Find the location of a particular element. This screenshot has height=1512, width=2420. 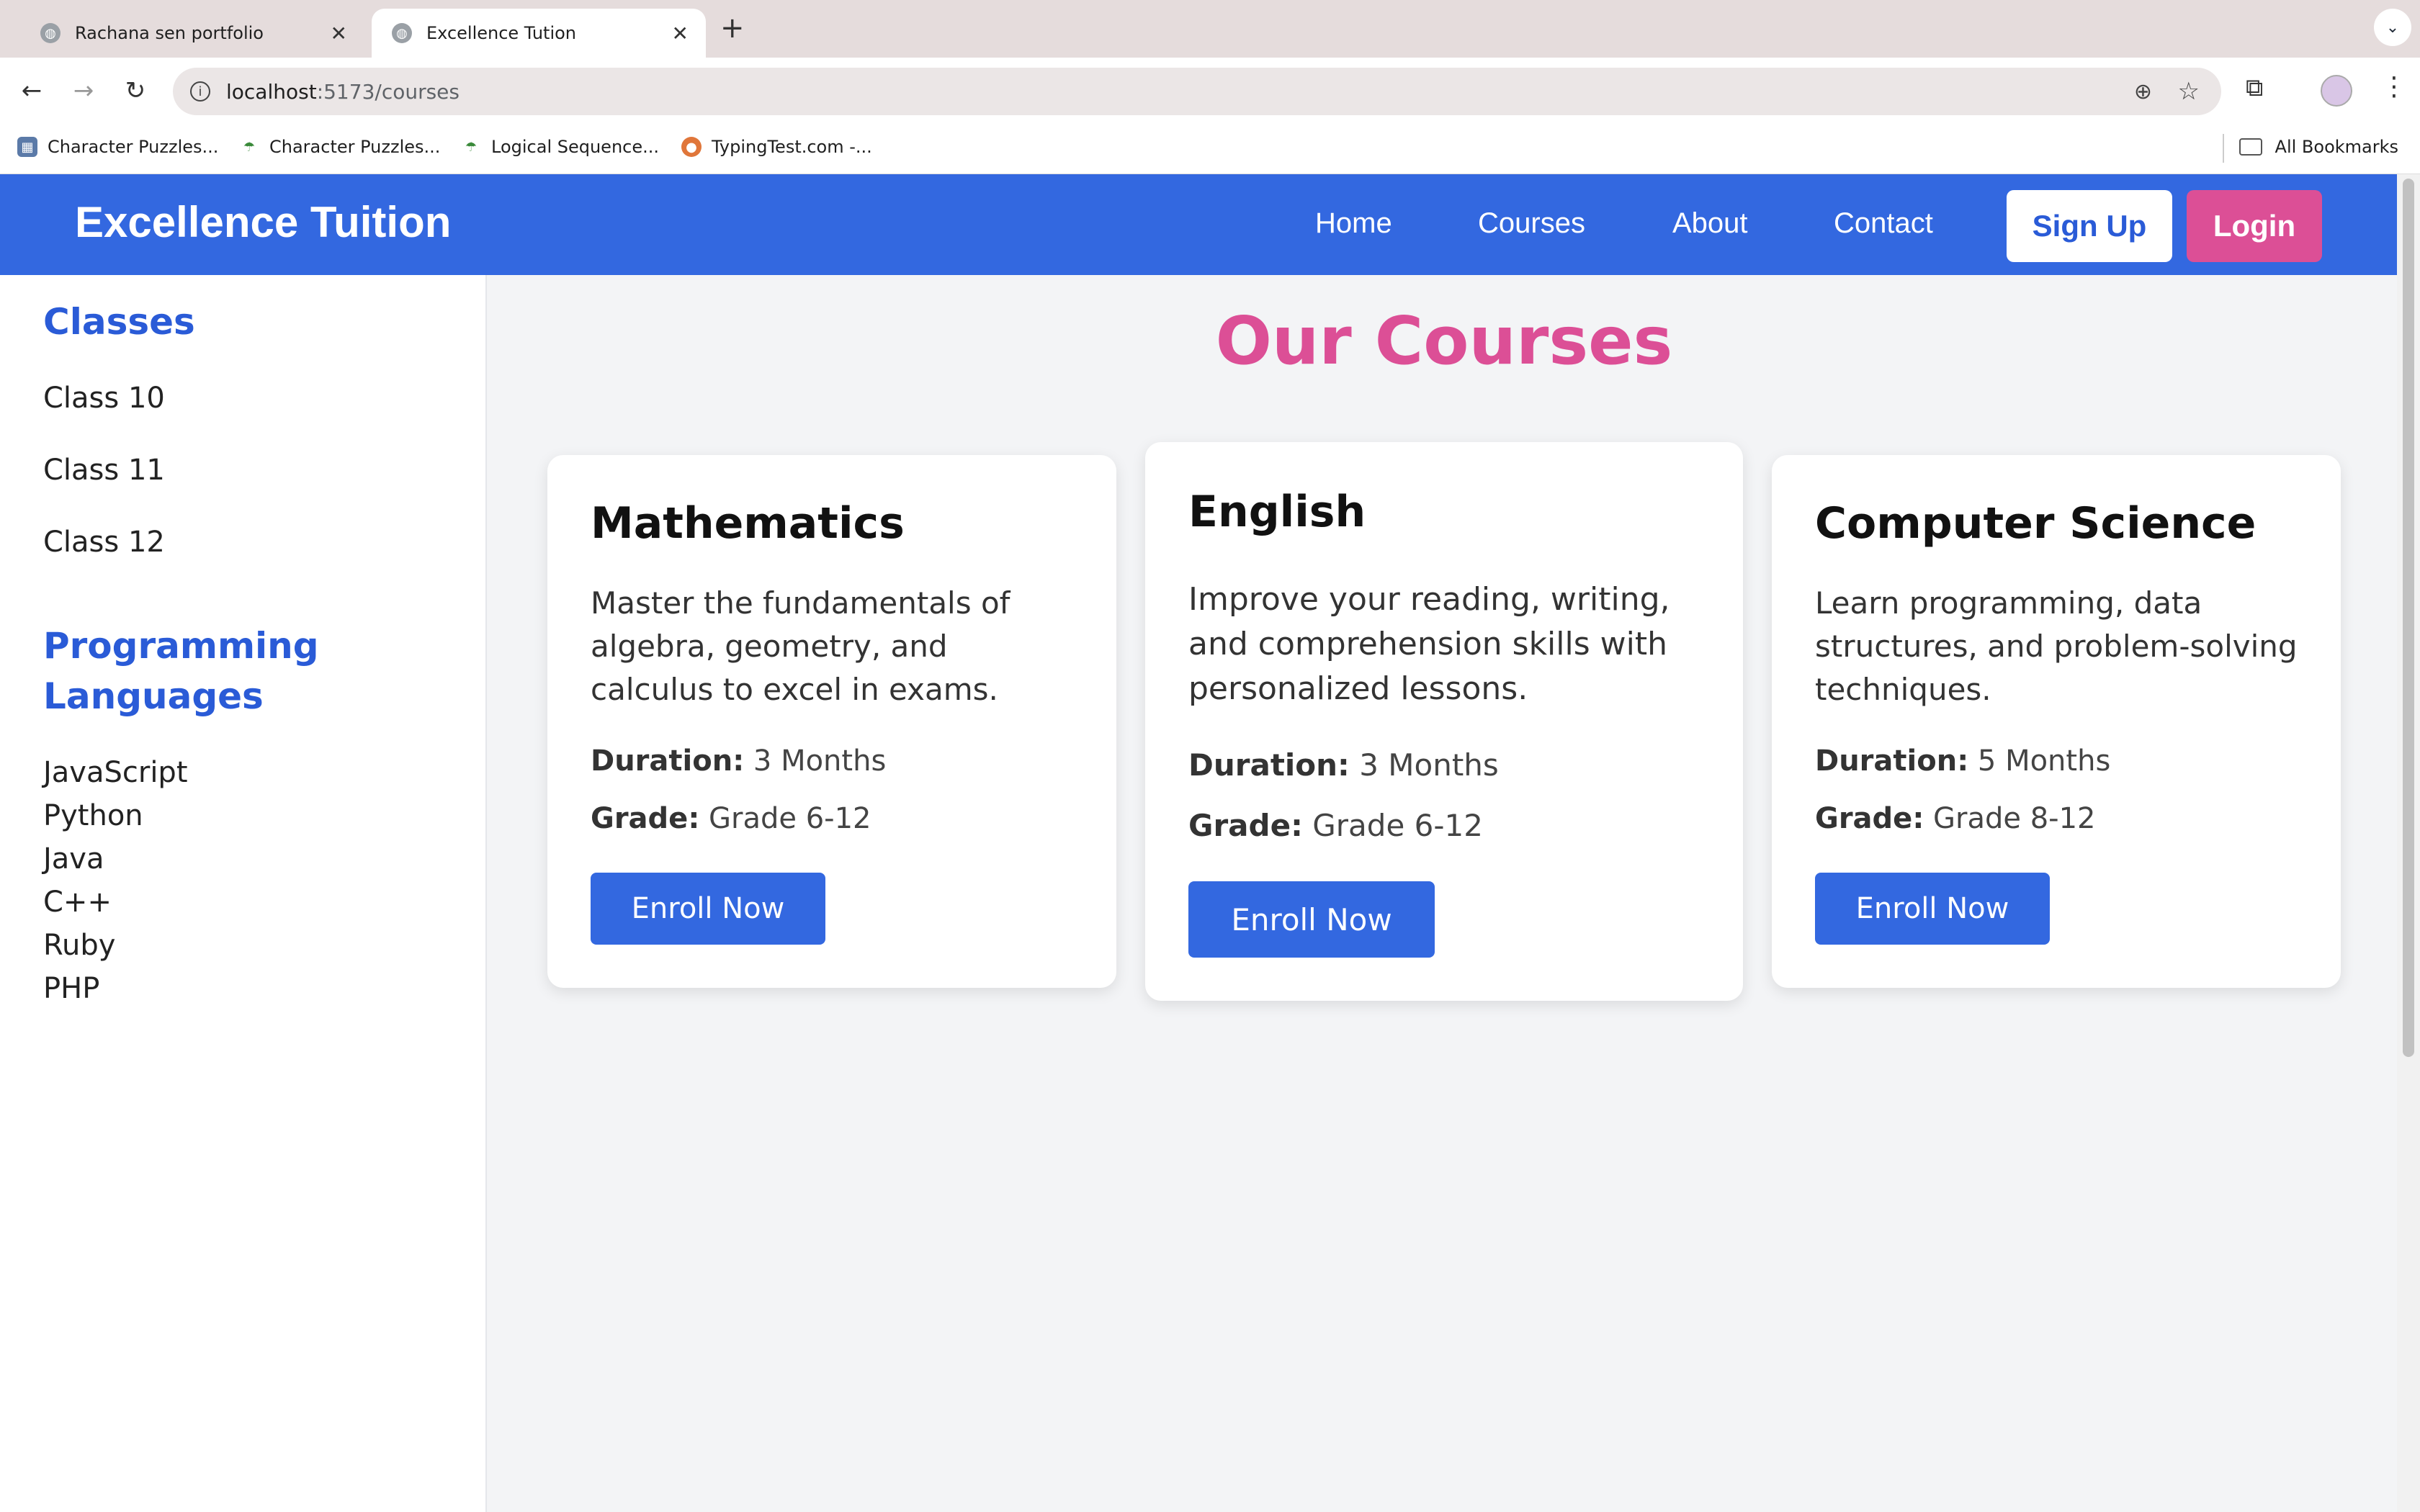

sidebar-item-python: Python is located at coordinates (93, 815).